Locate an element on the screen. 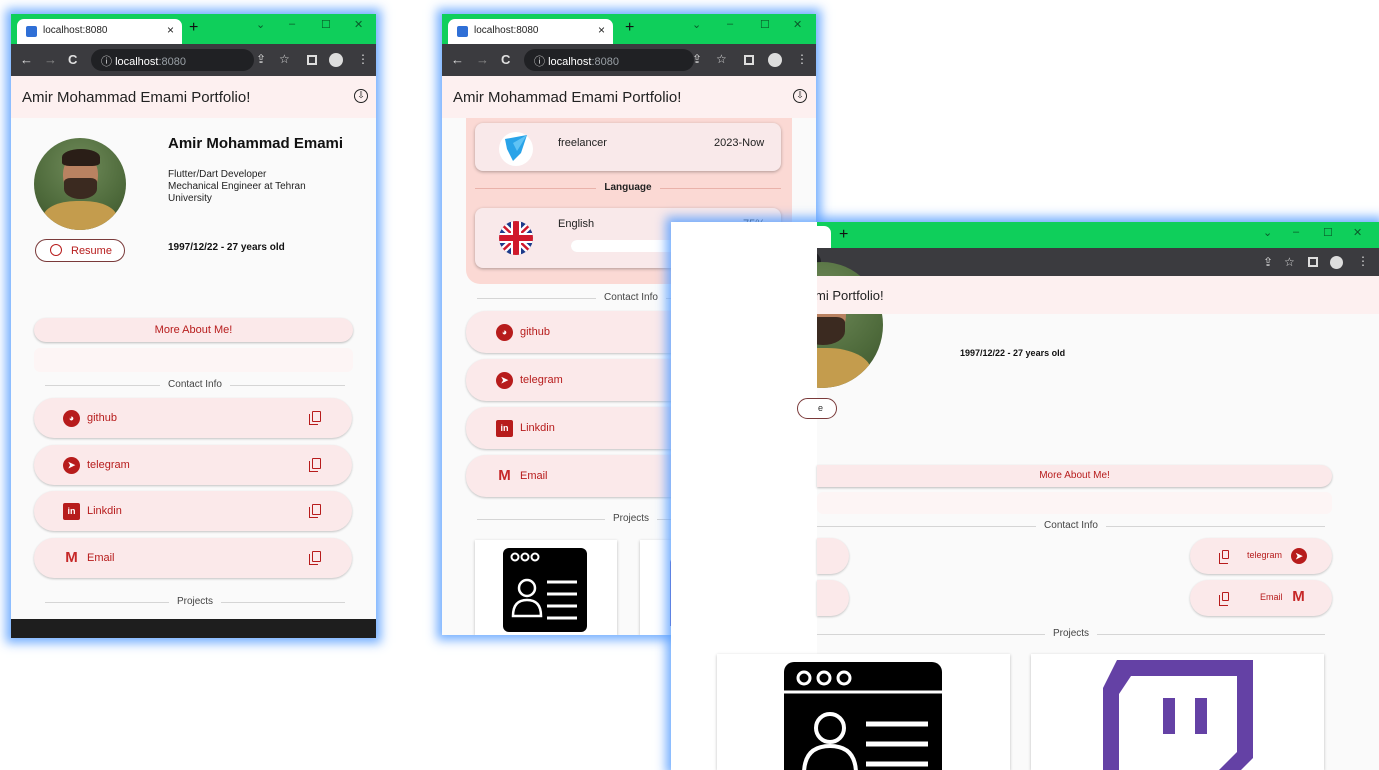 The image size is (1379, 770). experience-period: 2023-Now is located at coordinates (739, 143).